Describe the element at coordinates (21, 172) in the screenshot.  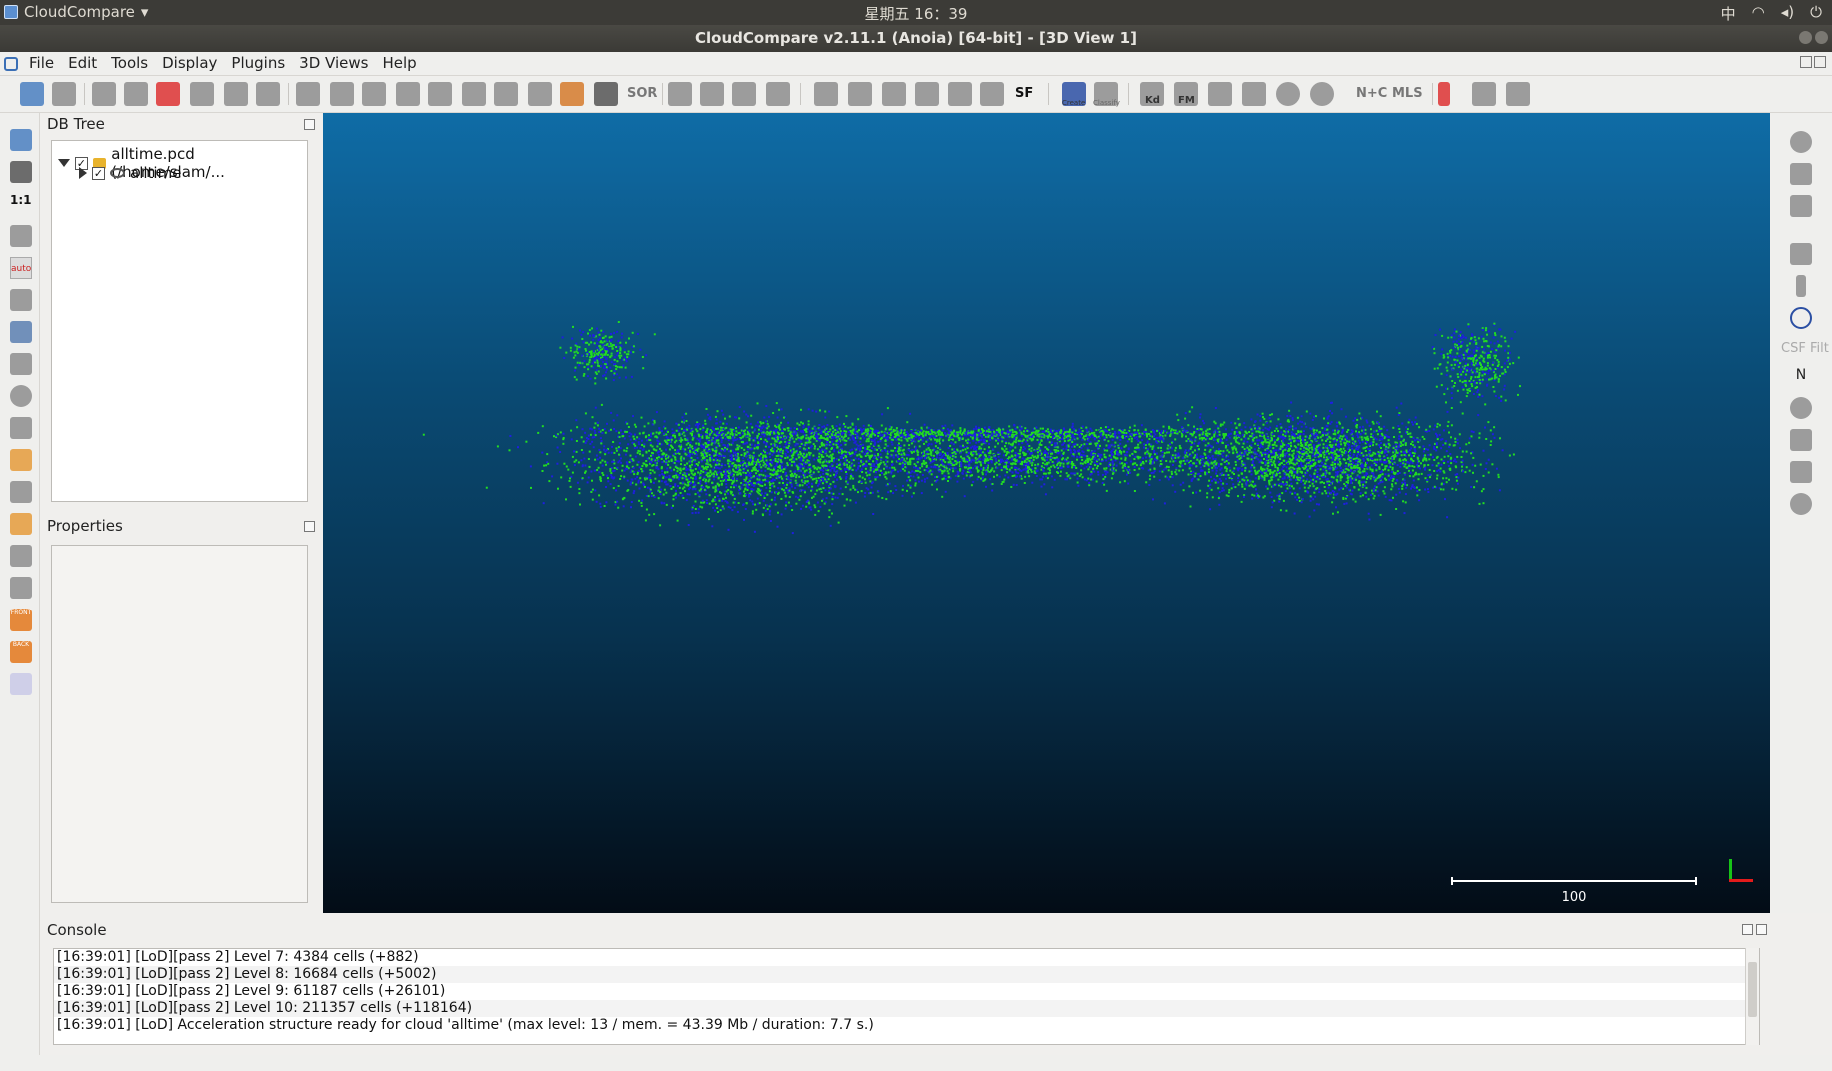
I see `camera-icon` at that location.